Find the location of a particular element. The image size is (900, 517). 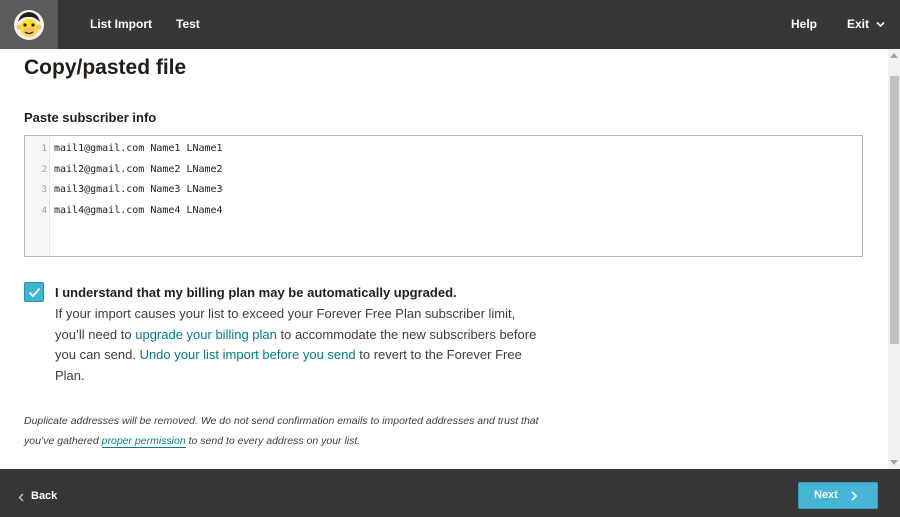

bottom-bar: Back Next is located at coordinates (450, 493).